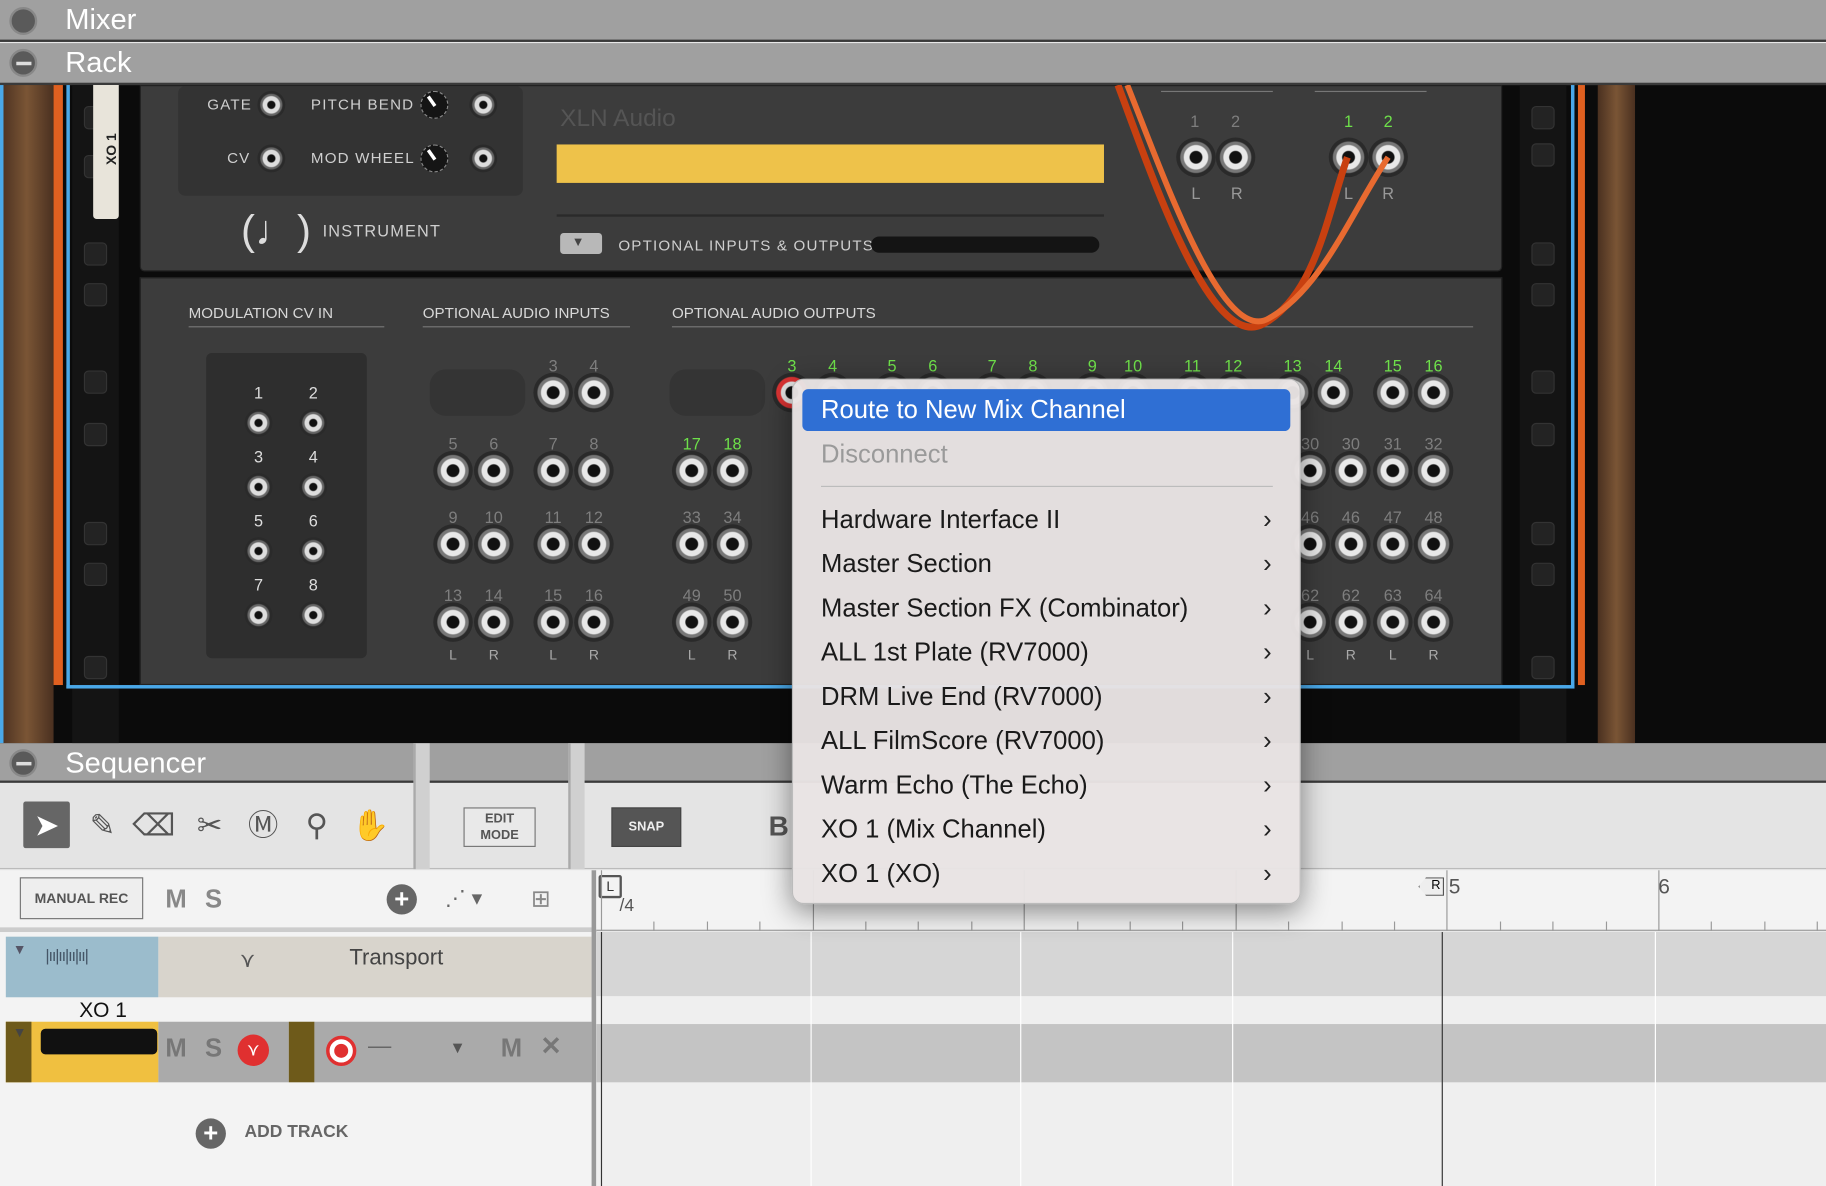  I want to click on edit-mode-button: EDIT MODE, so click(499, 827).